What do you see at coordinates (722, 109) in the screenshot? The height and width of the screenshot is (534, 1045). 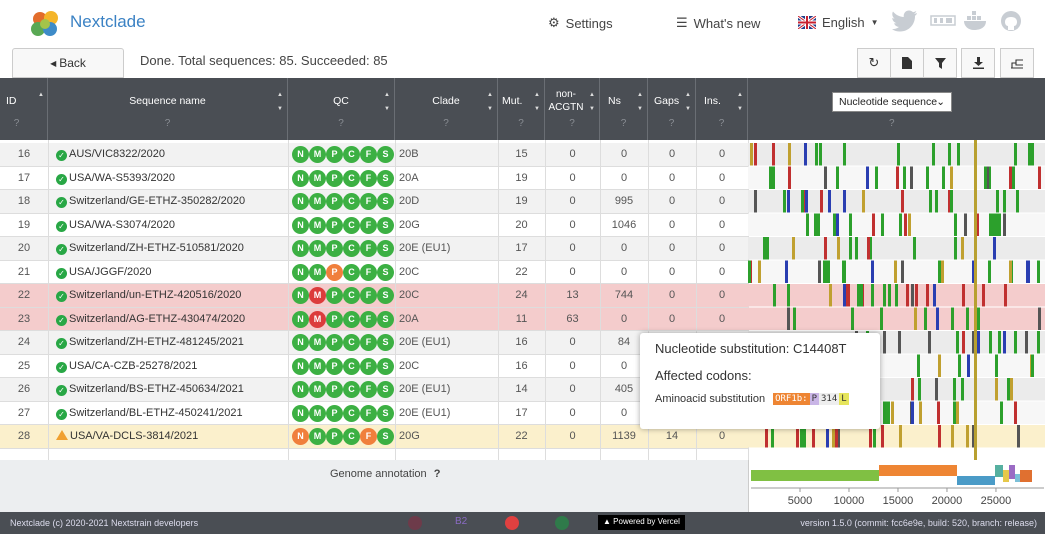 I see `col-header-ins: Ins. ▲ ▼ ?` at bounding box center [722, 109].